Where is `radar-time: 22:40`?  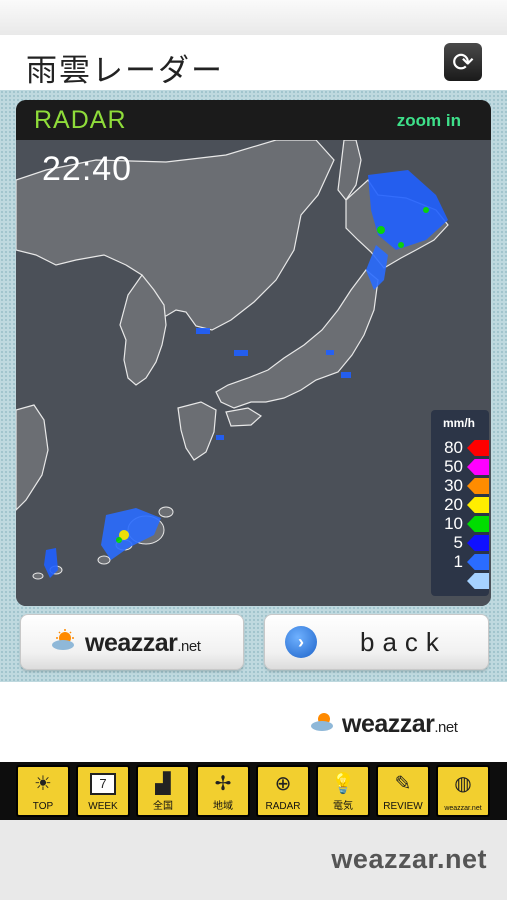
radar-time: 22:40 is located at coordinates (87, 169).